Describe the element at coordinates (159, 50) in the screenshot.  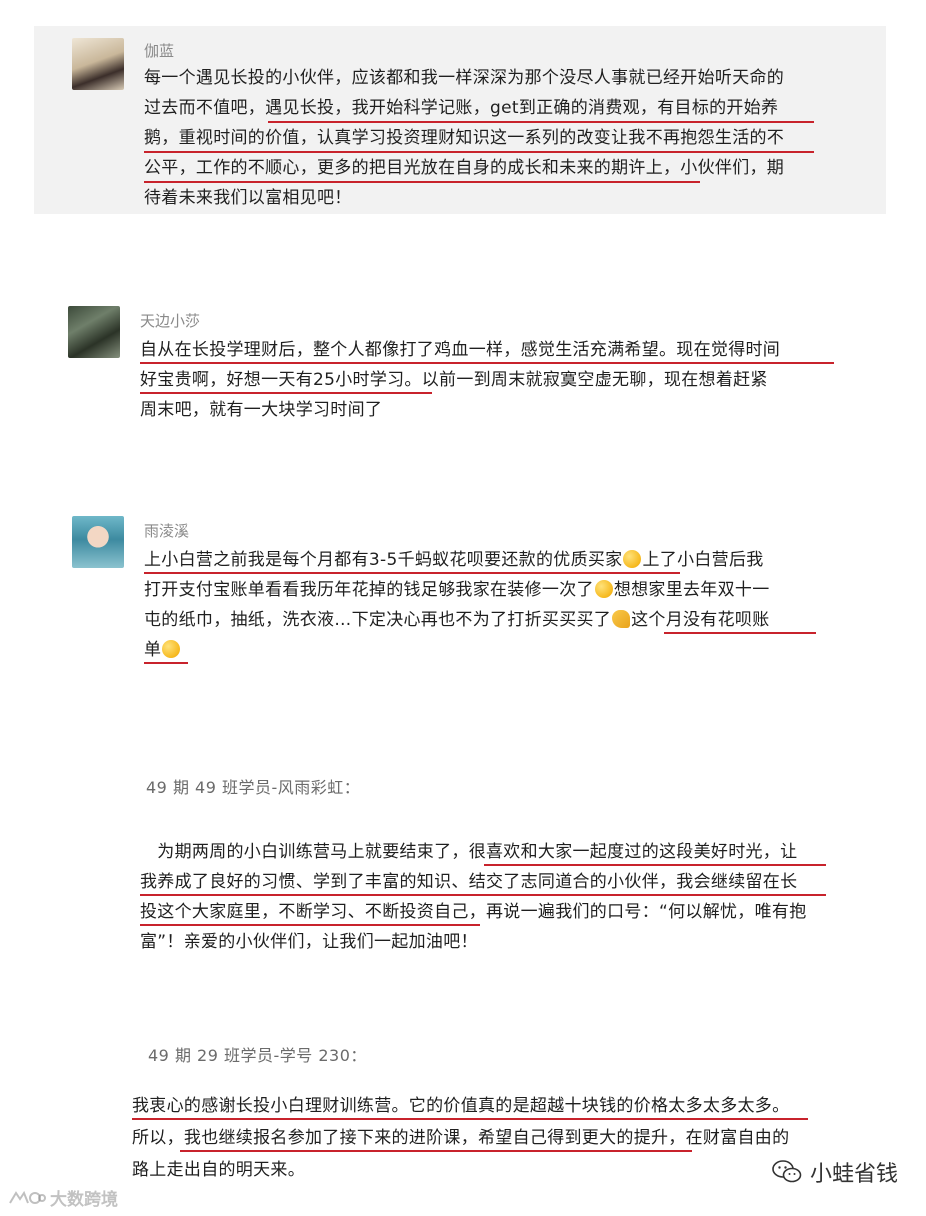
I see `commenter-name: 伽蓝` at that location.